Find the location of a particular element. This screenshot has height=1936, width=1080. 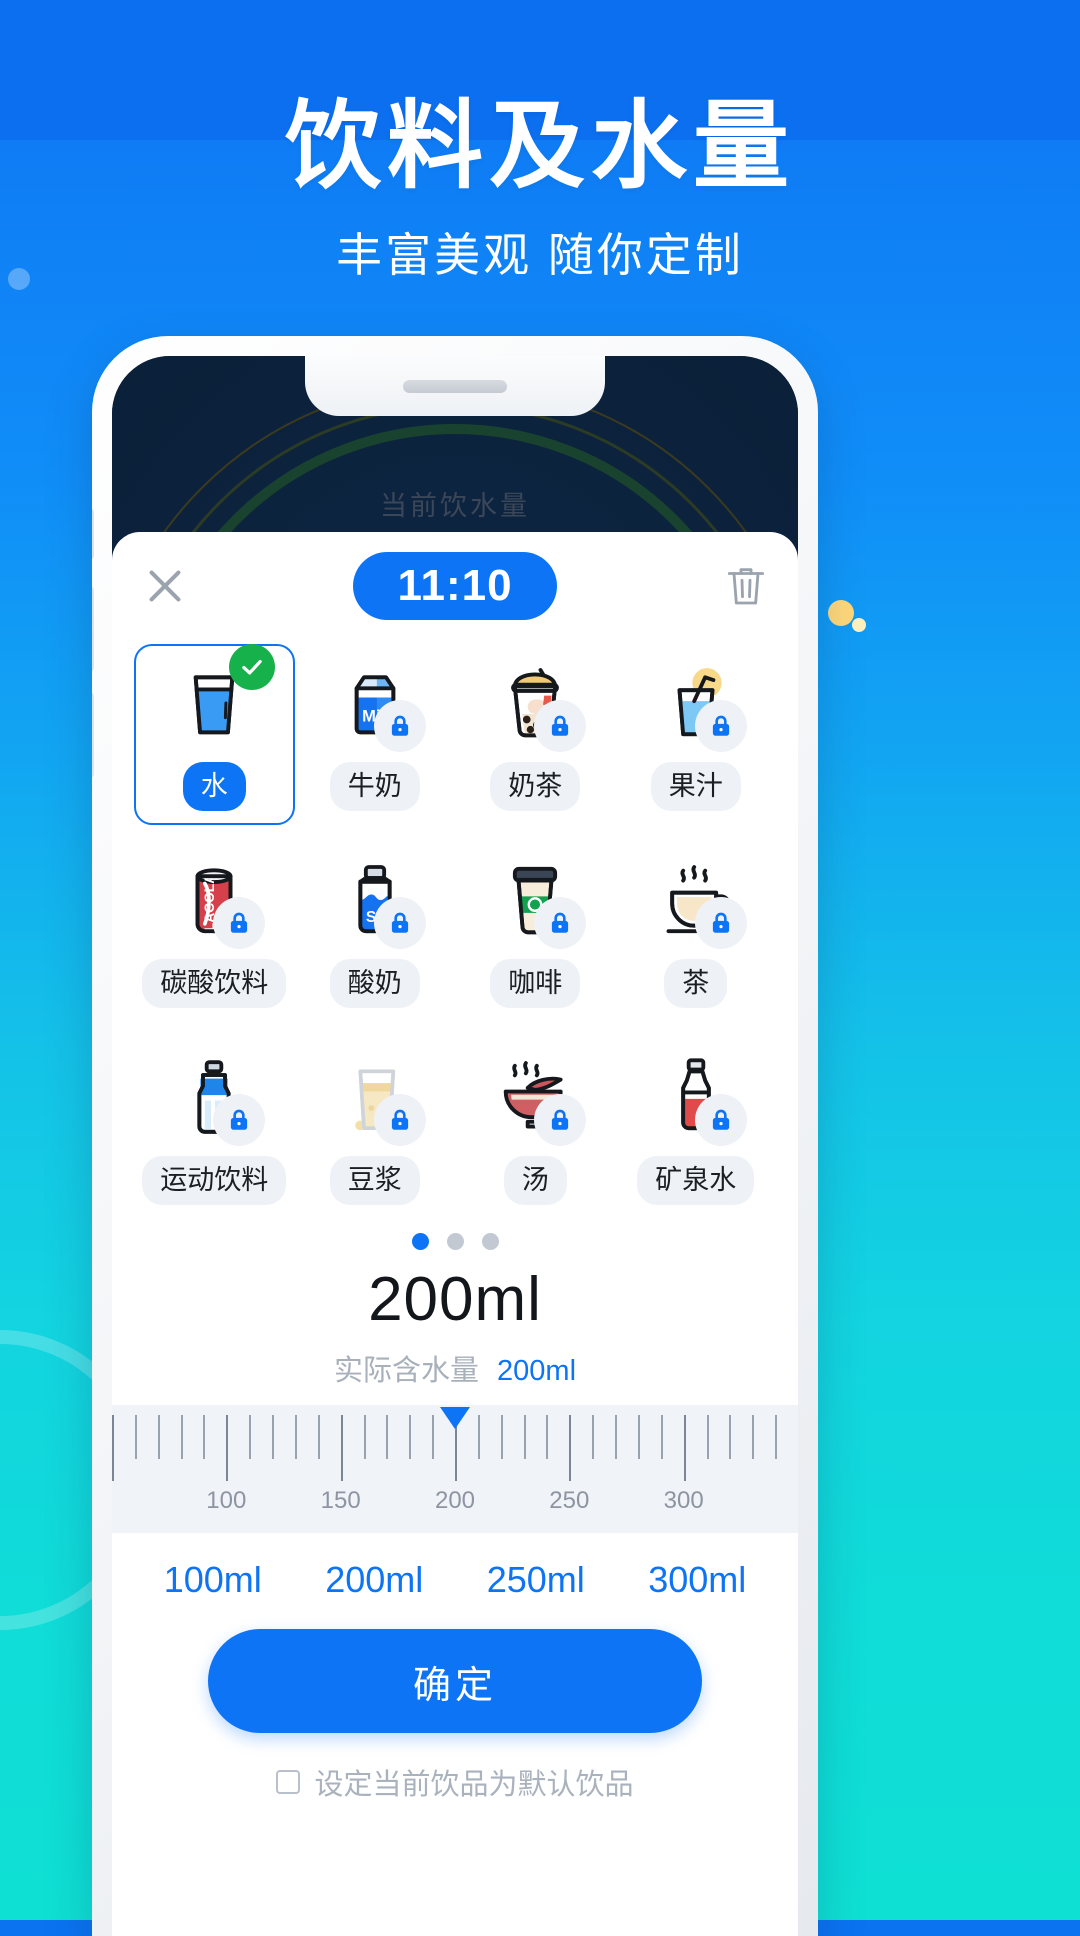

drink-option-酸奶: So 酸奶 is located at coordinates (375, 931).